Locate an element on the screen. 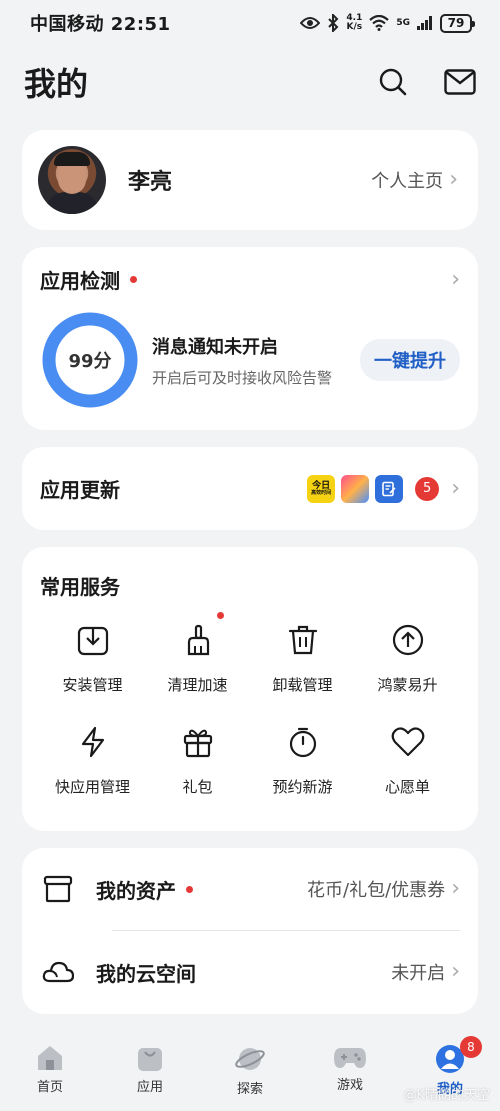  my-cloud-label: 我的云空间 is located at coordinates (146, 973).